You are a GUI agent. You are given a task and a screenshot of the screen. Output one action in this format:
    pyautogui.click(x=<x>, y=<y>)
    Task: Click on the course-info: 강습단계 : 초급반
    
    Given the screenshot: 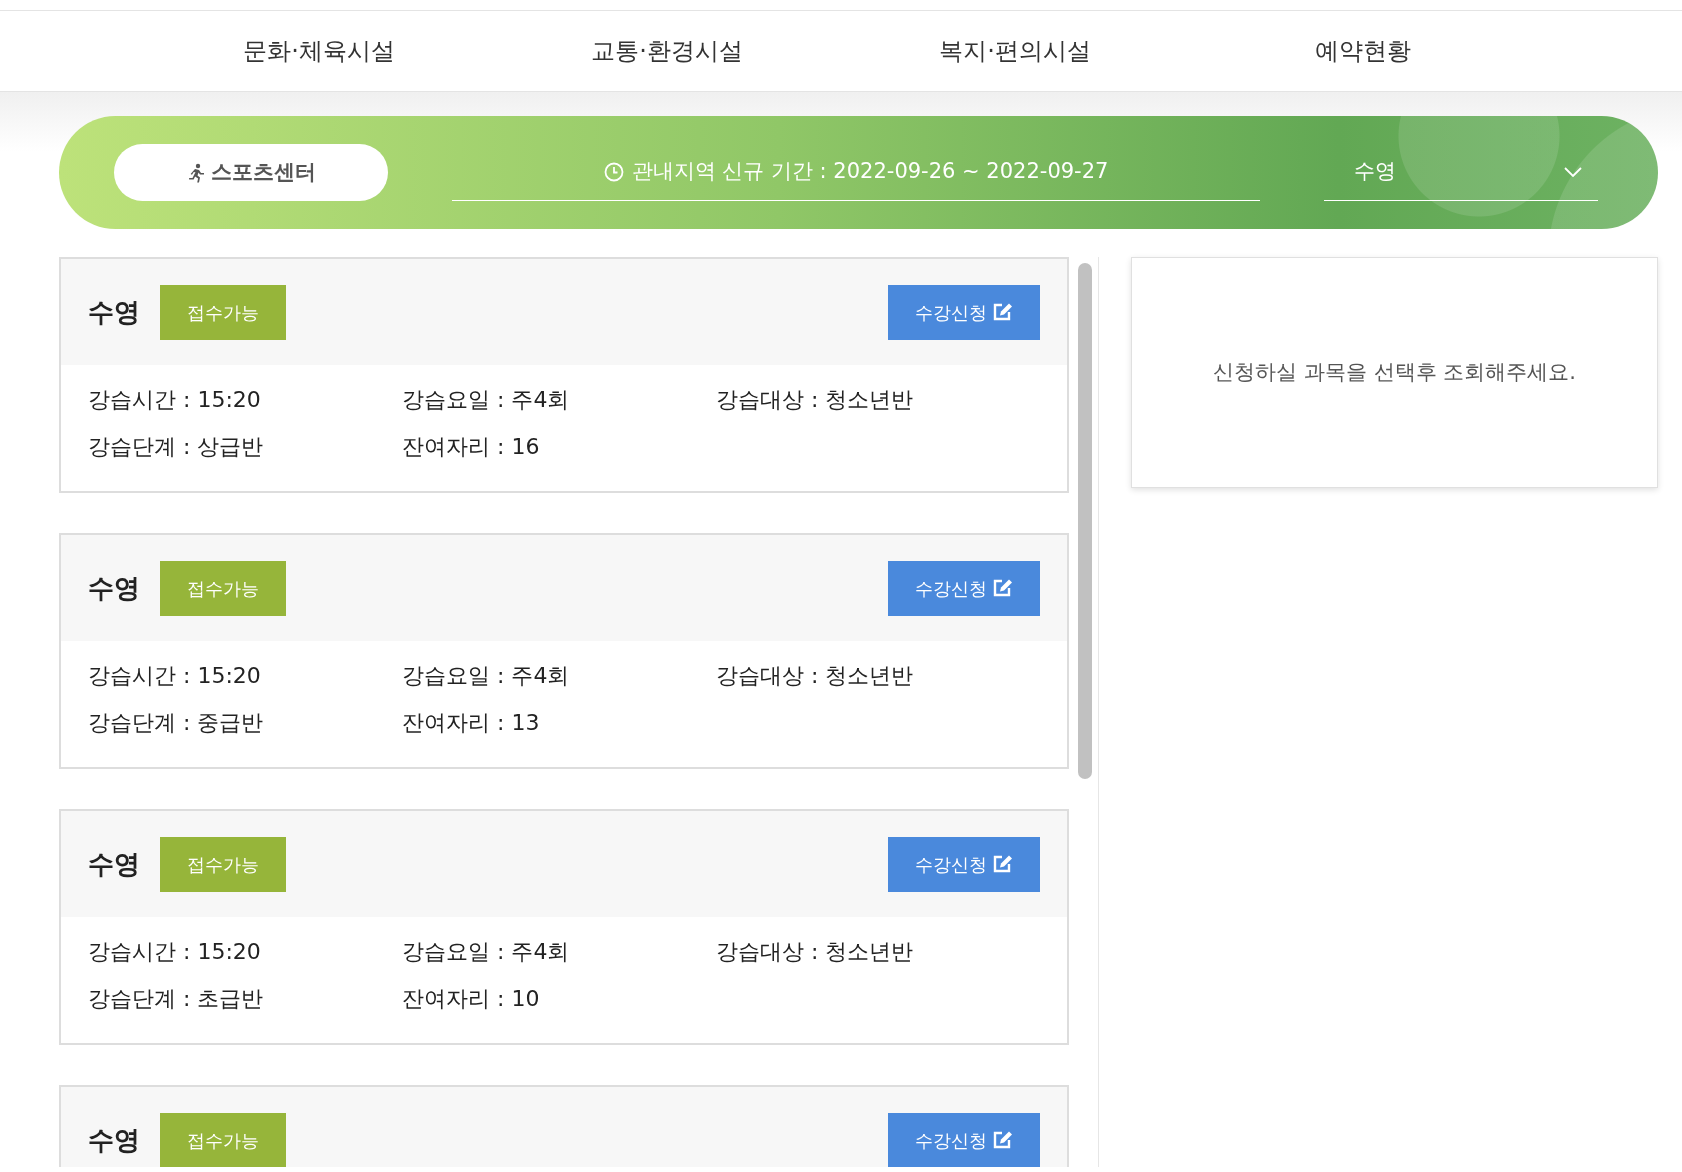 What is the action you would take?
    pyautogui.click(x=176, y=999)
    